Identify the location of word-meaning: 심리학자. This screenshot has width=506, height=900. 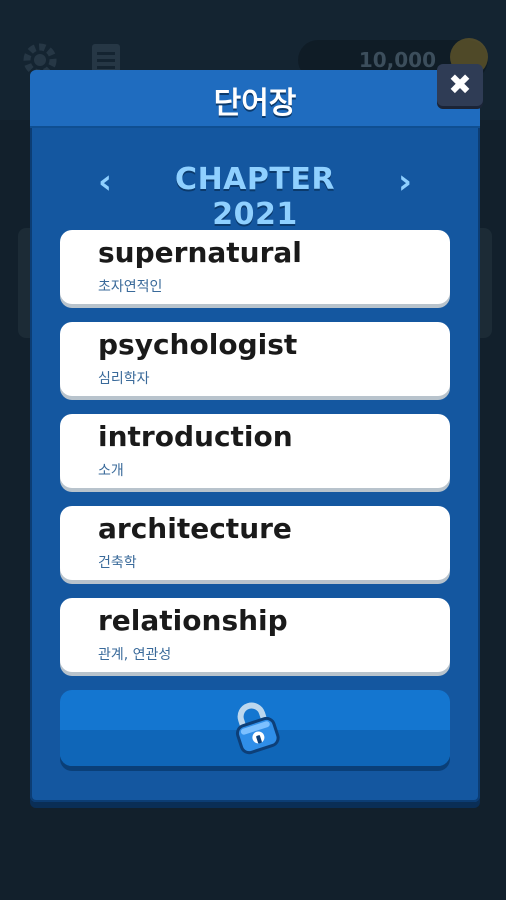
(124, 379).